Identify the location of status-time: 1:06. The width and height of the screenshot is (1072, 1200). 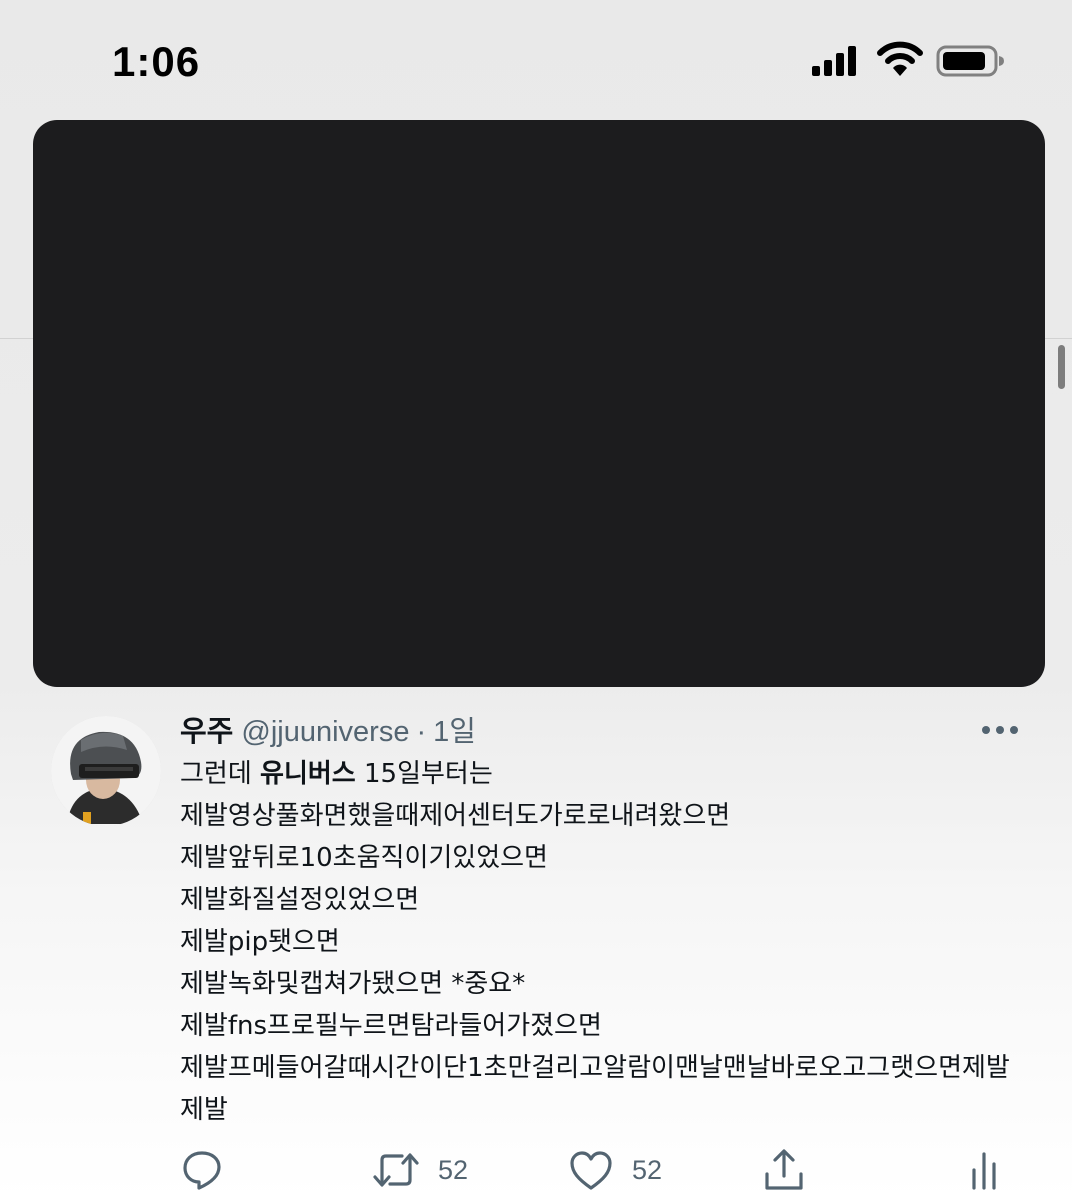
(156, 61).